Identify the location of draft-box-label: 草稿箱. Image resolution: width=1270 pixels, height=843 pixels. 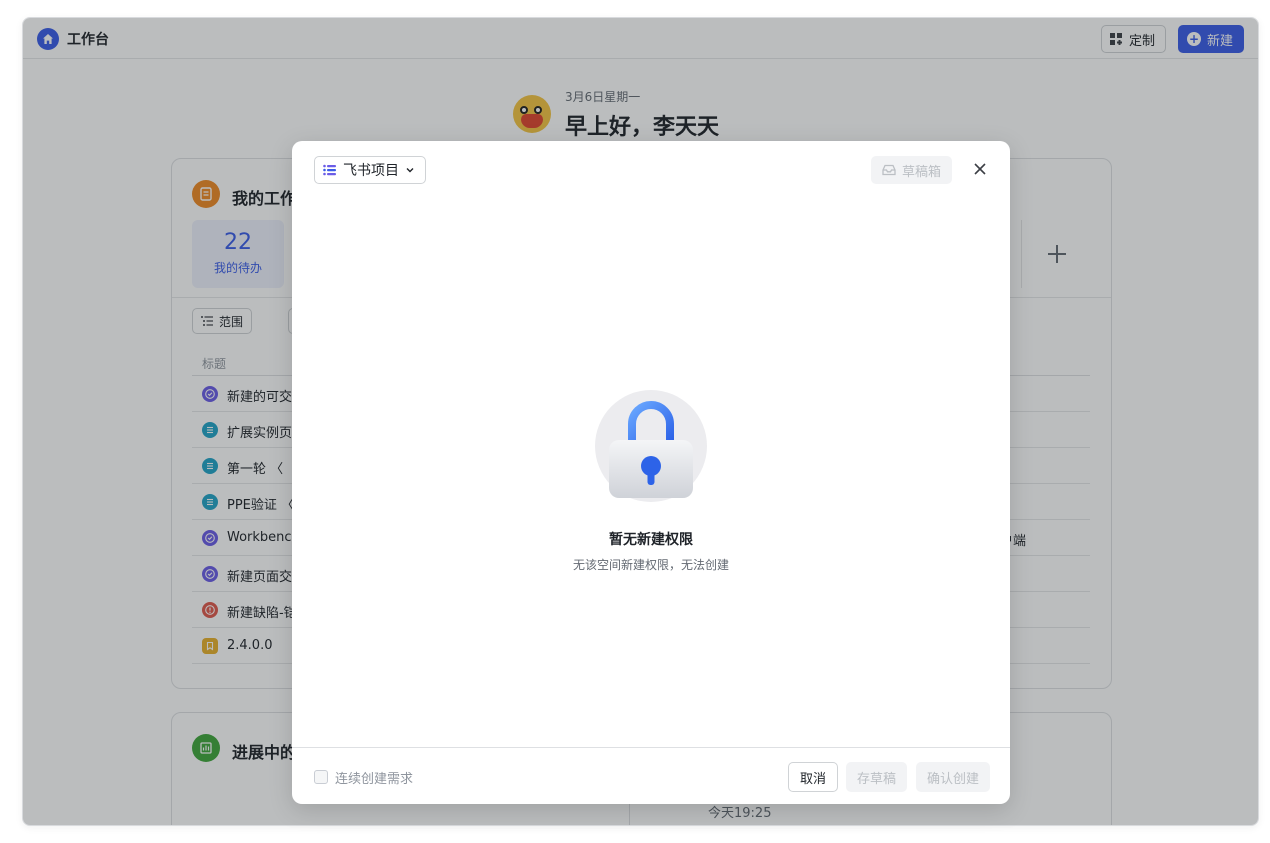
(922, 172).